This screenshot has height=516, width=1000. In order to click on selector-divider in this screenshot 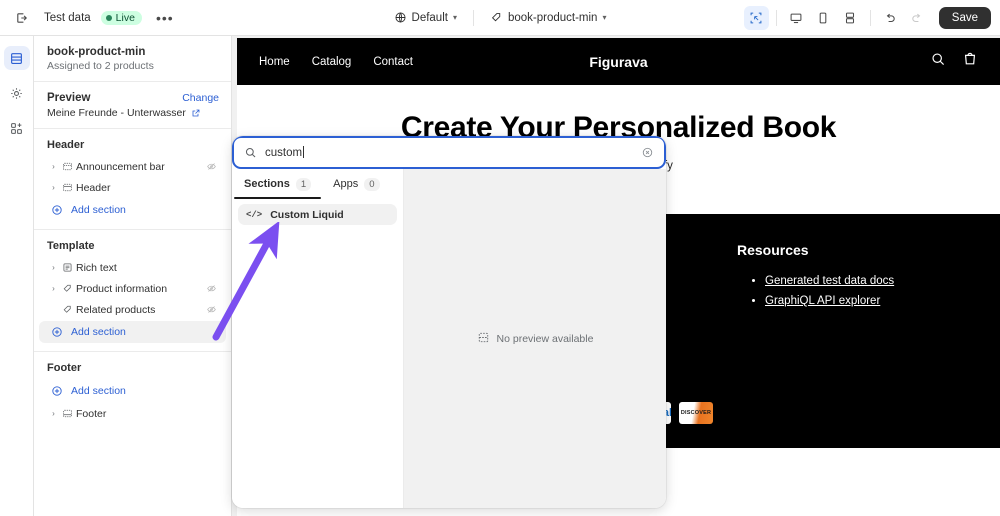, I will do `click(473, 17)`.